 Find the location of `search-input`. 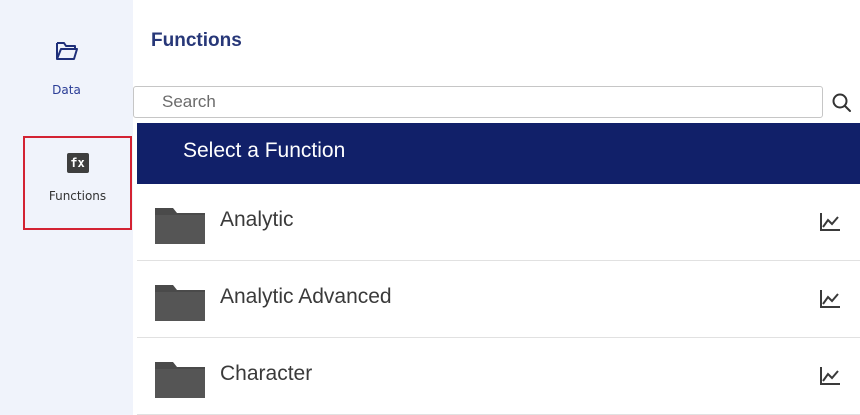

search-input is located at coordinates (478, 102).